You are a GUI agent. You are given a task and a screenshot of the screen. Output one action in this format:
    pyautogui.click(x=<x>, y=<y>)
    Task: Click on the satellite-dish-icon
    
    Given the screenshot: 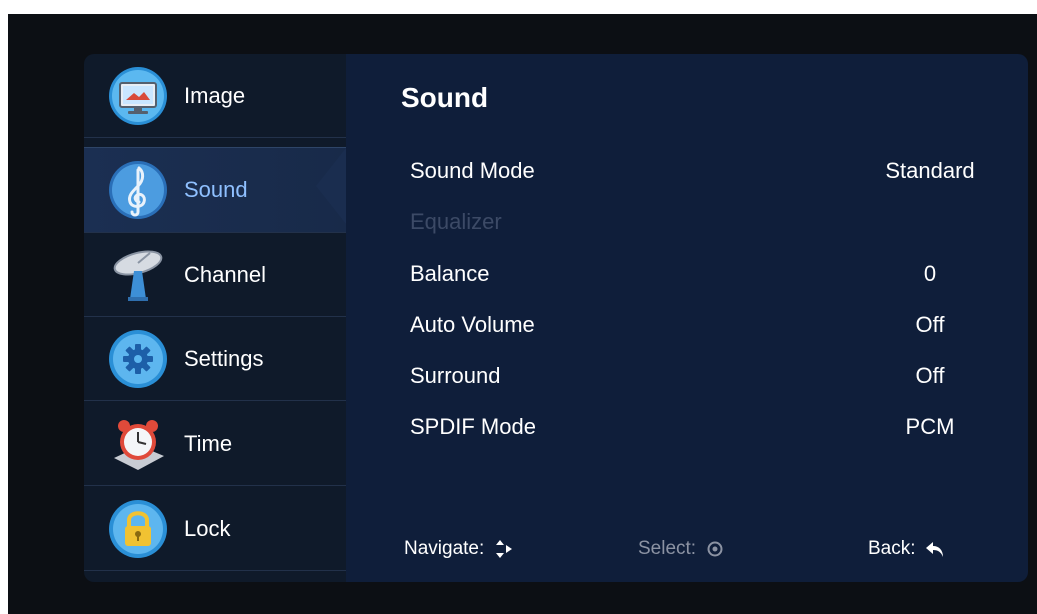 What is the action you would take?
    pyautogui.click(x=138, y=275)
    